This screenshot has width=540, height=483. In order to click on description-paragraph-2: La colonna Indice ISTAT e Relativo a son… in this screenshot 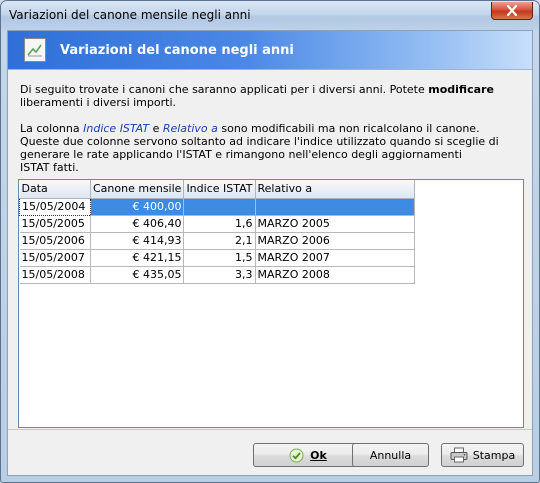, I will do `click(250, 128)`.